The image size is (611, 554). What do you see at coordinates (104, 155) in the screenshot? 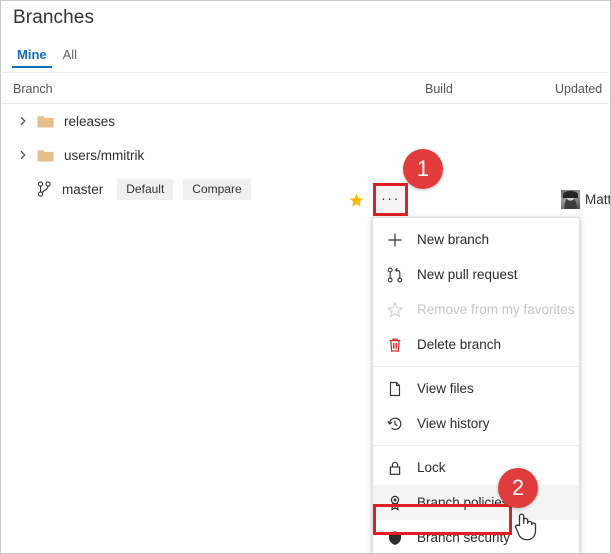
I see `branch-folder-name: users/mmitrik` at bounding box center [104, 155].